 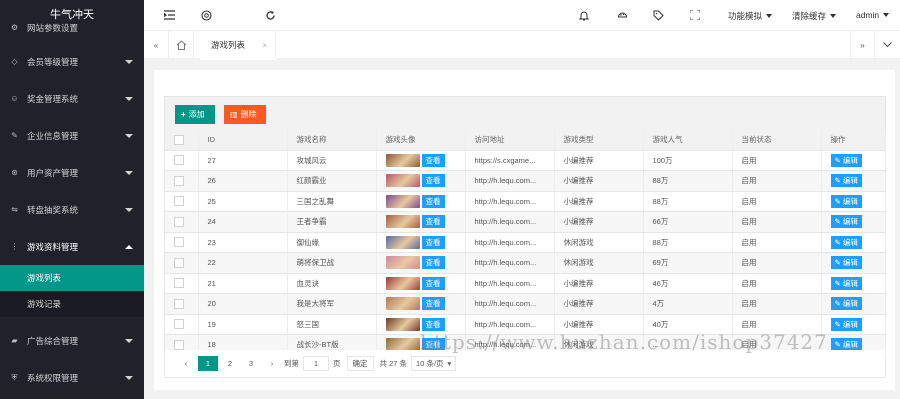 What do you see at coordinates (393, 363) in the screenshot?
I see `total-count: 共 27 条` at bounding box center [393, 363].